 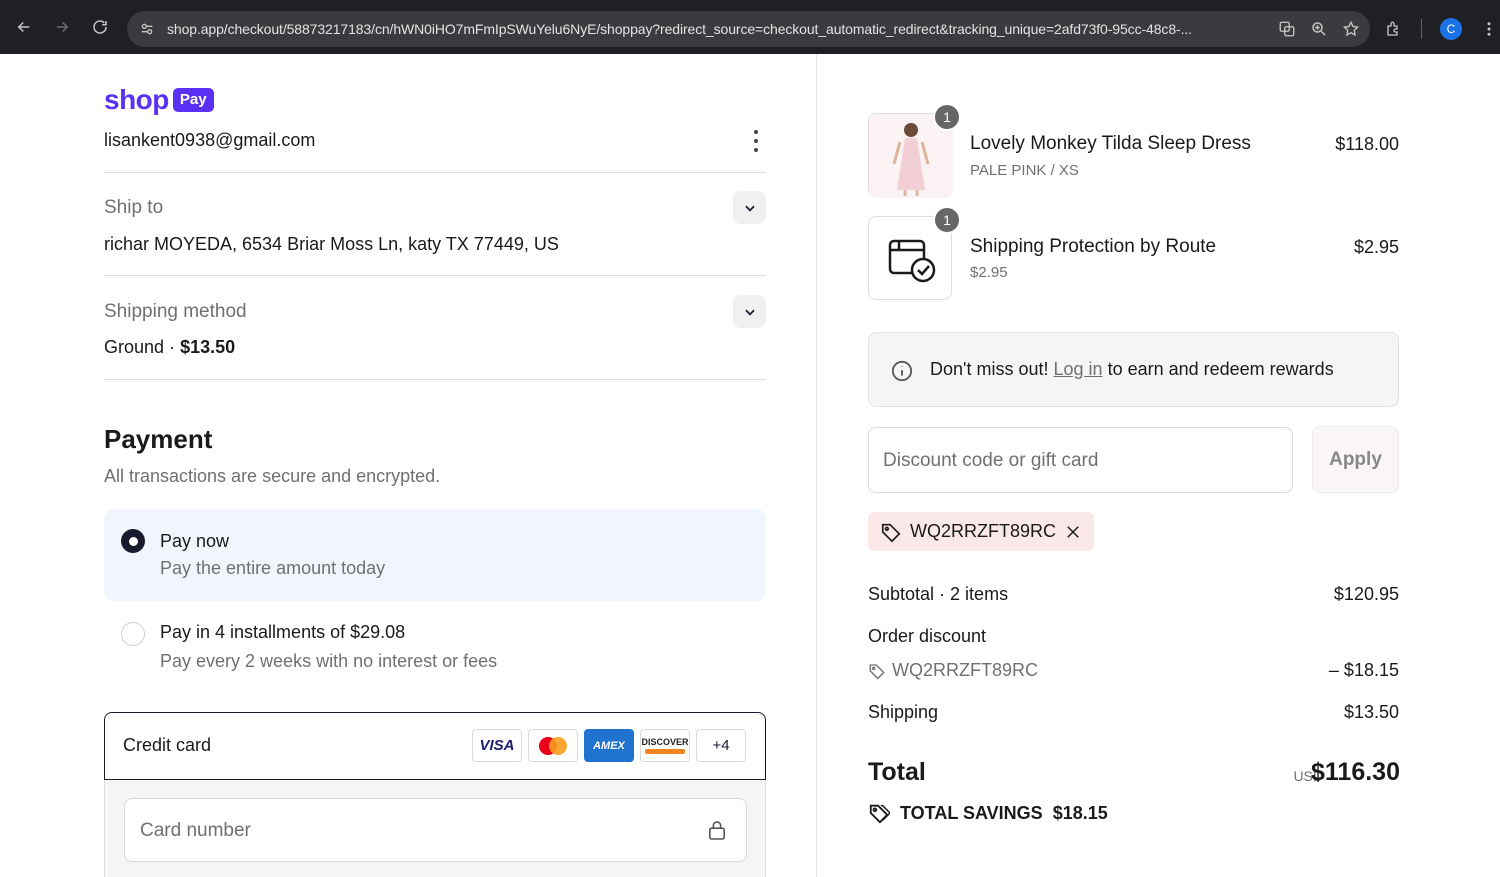 I want to click on total-savings: TOTAL SAVINGS $18.15, so click(x=988, y=813).